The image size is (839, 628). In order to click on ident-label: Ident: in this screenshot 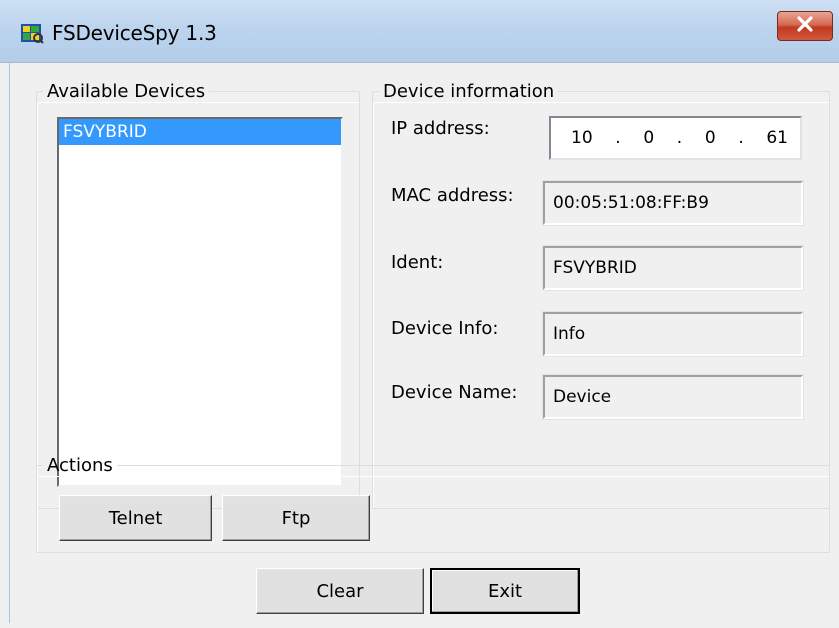, I will do `click(417, 262)`.